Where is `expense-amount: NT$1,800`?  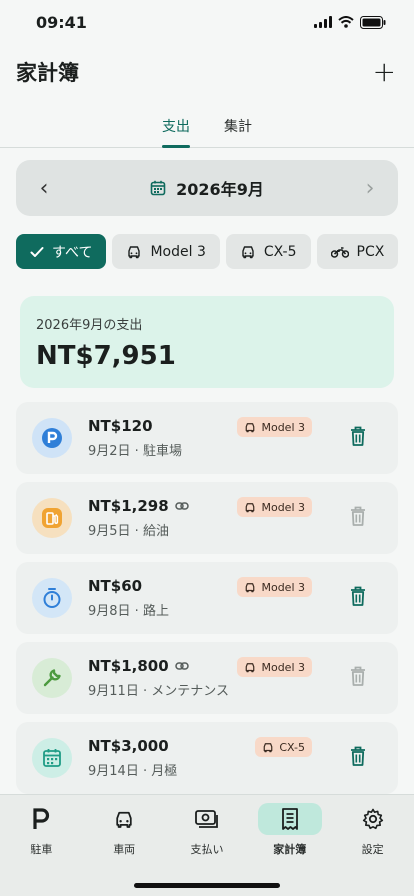 expense-amount: NT$1,800 is located at coordinates (128, 666).